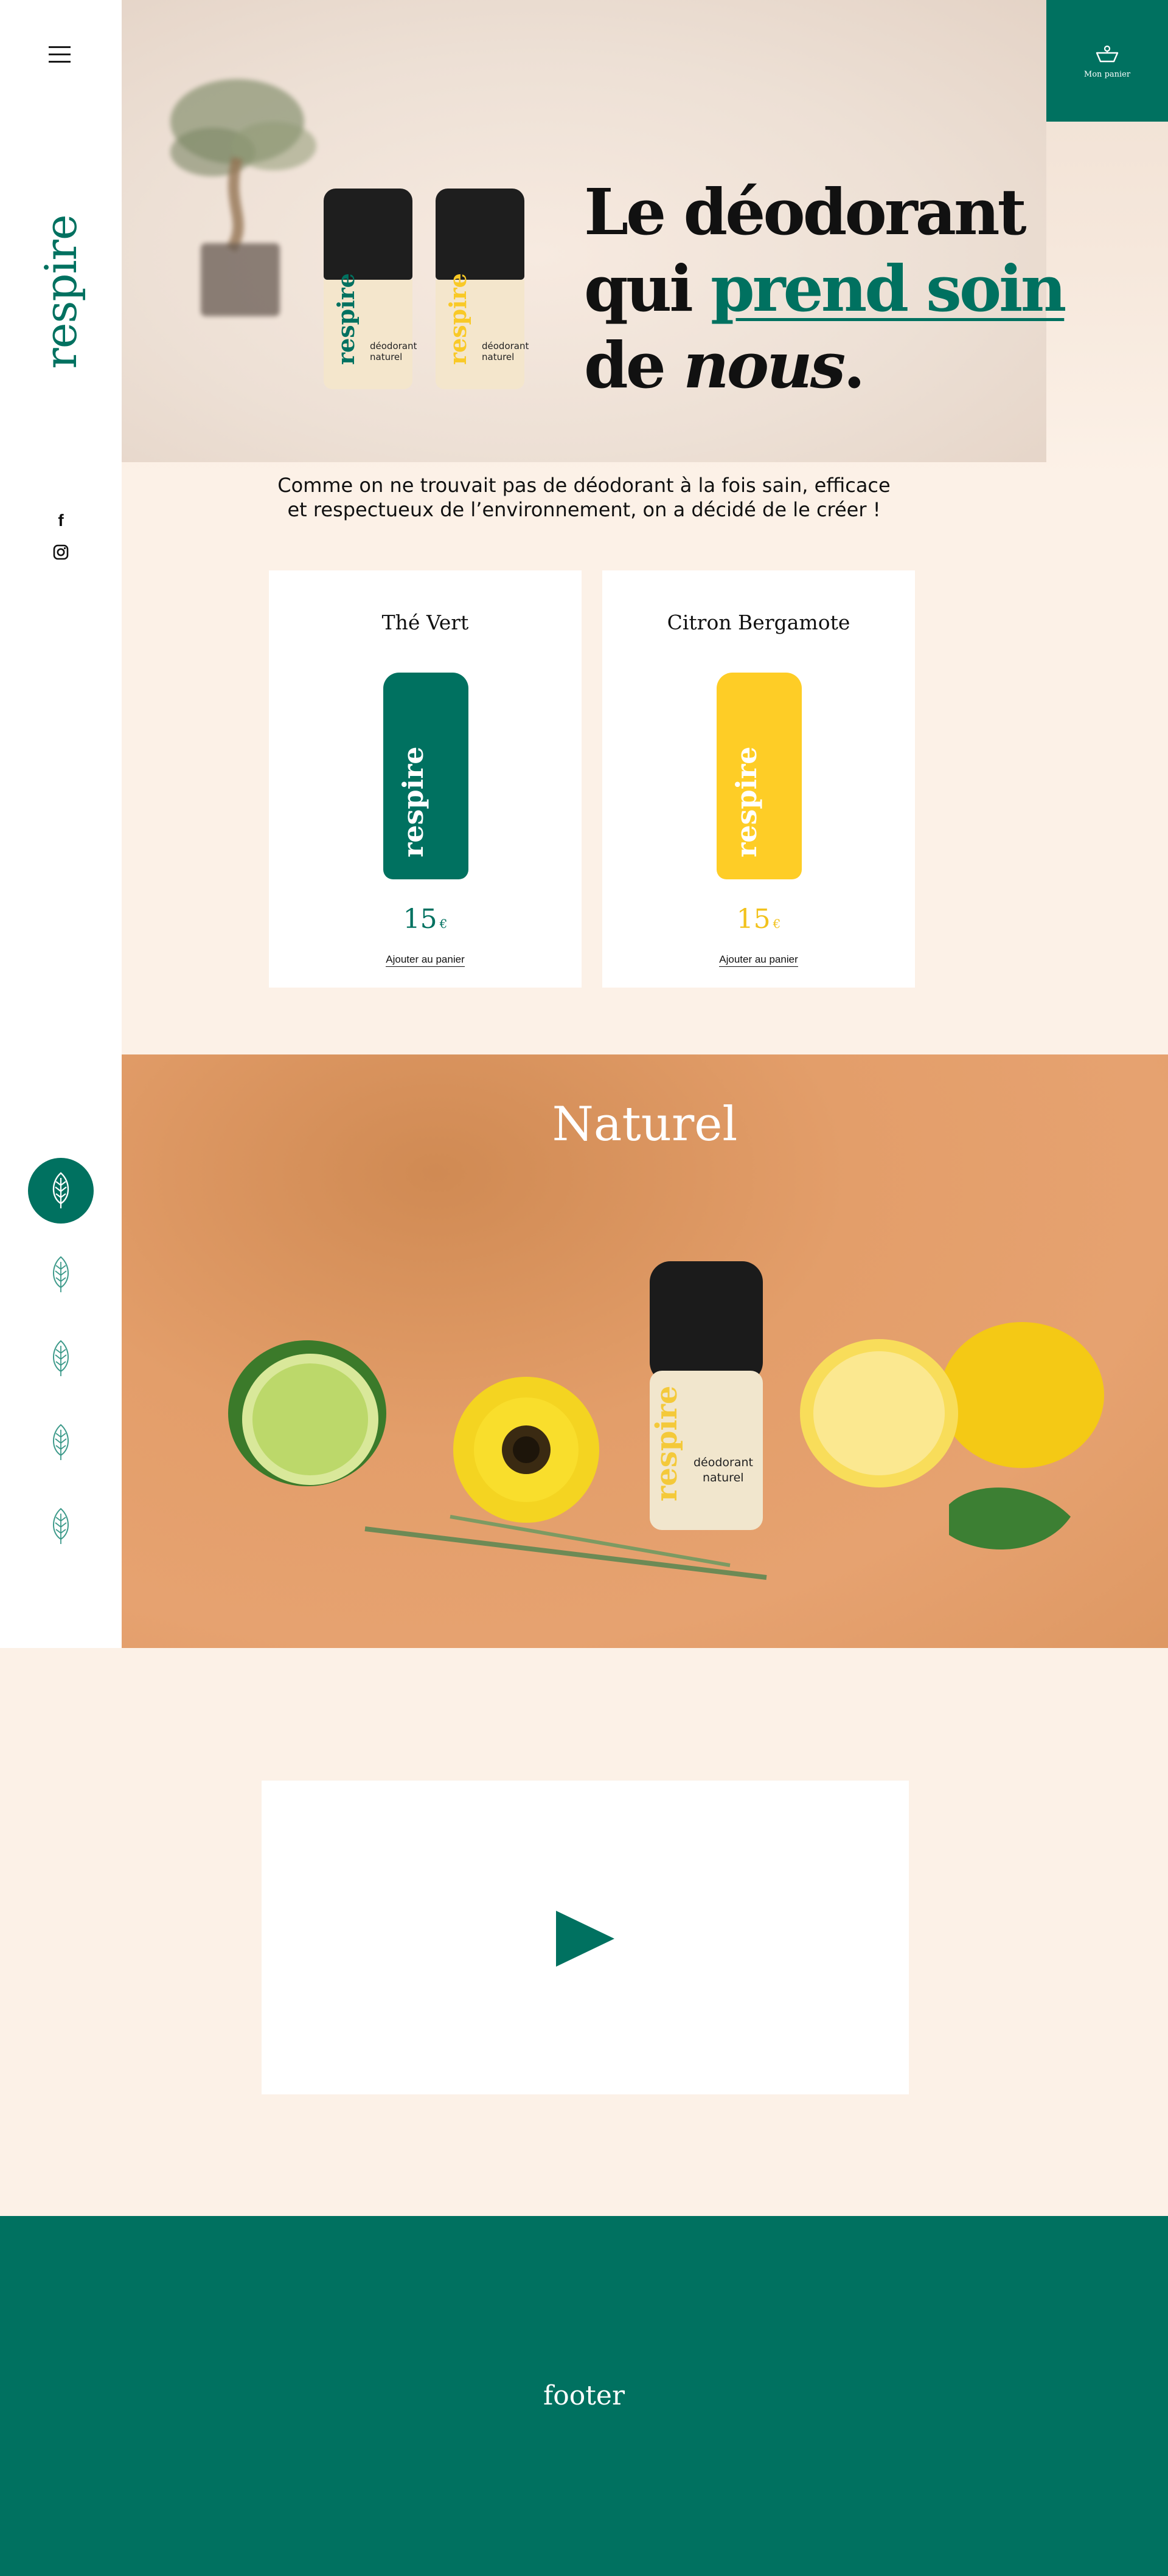  I want to click on hero-headline: Le déodorant qui prend soin de nous., so click(825, 289).